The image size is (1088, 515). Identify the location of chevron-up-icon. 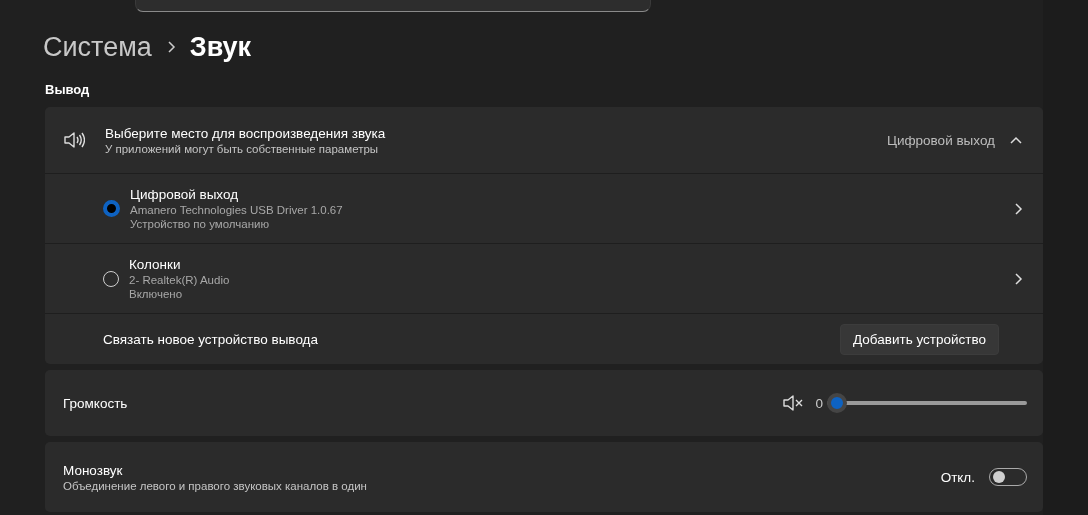
(1016, 140).